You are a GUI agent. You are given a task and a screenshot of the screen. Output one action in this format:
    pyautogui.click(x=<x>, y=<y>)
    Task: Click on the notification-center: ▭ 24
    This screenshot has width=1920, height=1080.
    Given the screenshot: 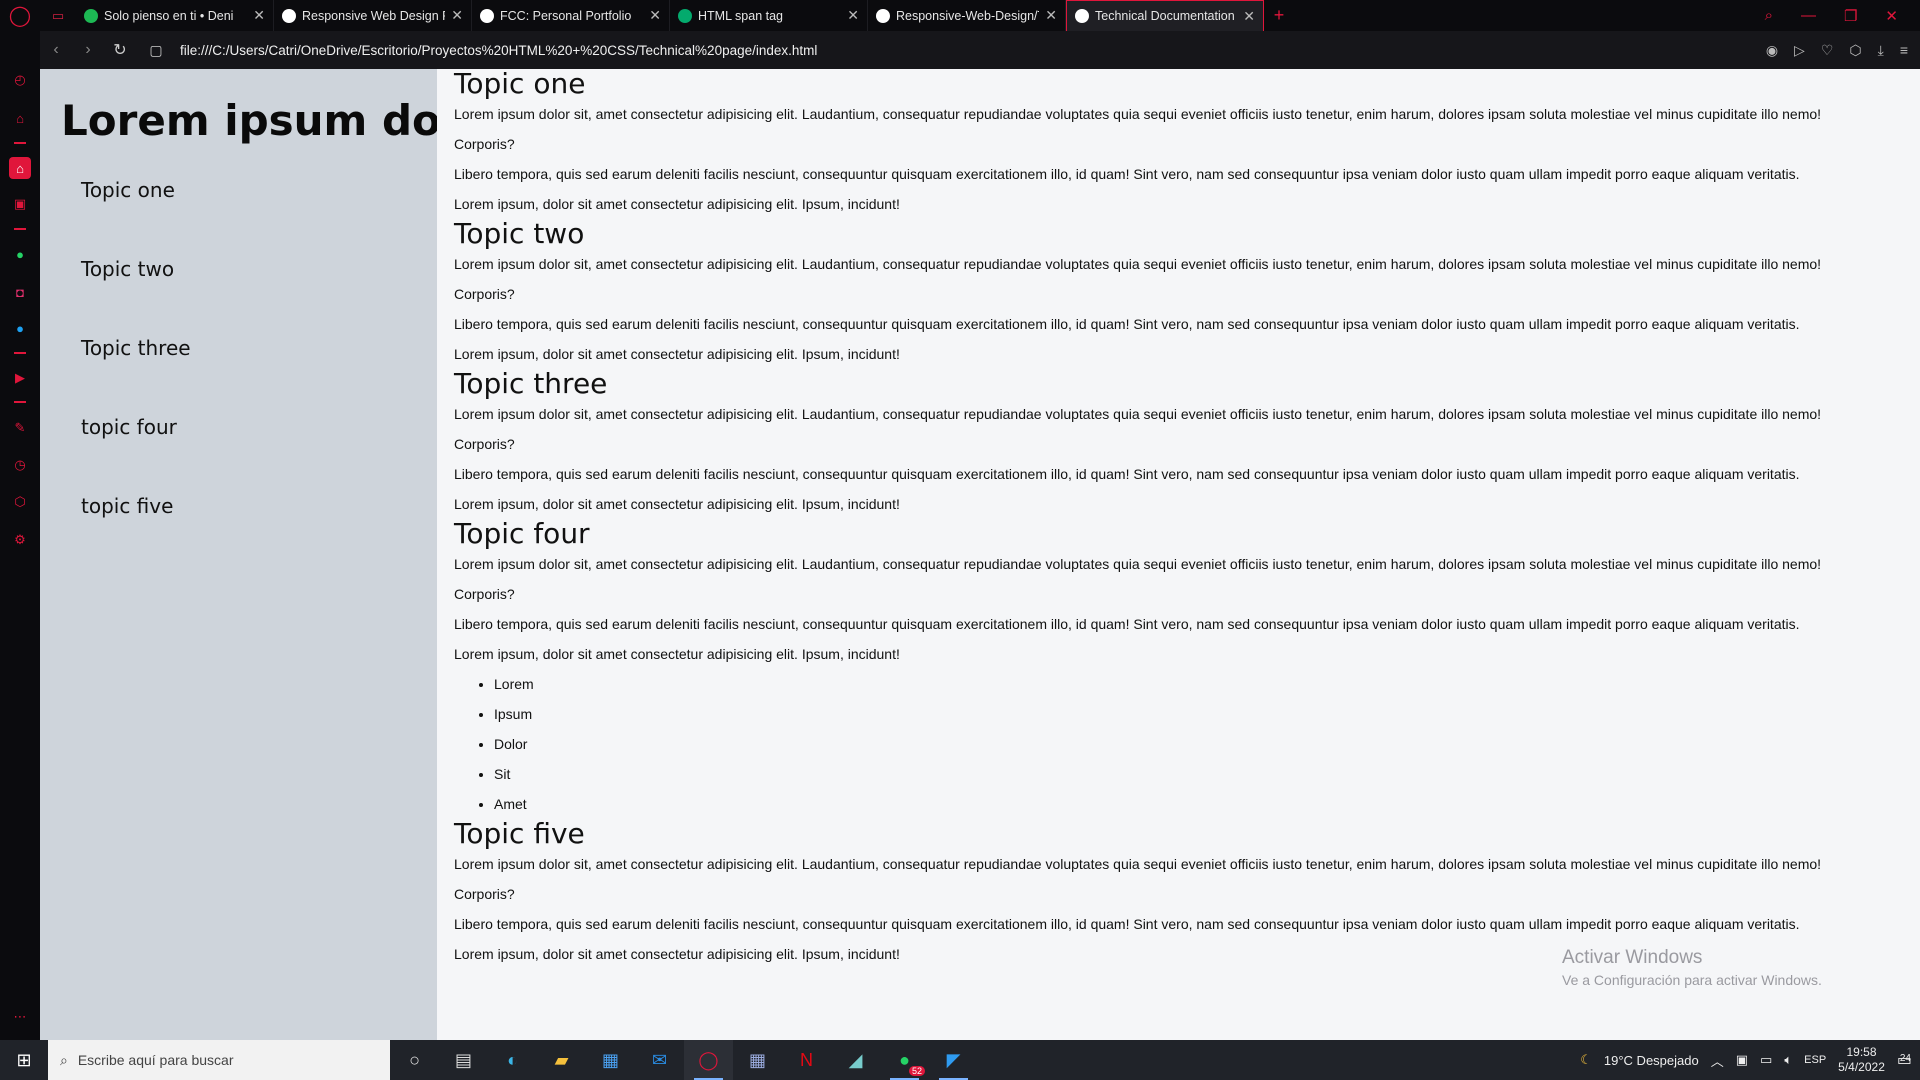 What is the action you would take?
    pyautogui.click(x=1904, y=1060)
    